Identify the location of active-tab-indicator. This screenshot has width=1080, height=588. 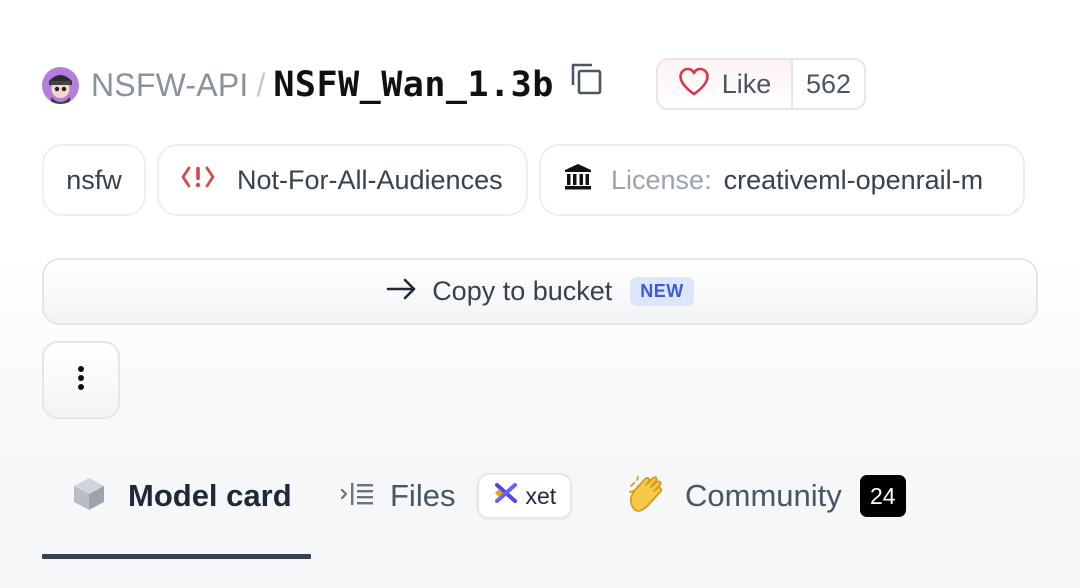
(176, 556).